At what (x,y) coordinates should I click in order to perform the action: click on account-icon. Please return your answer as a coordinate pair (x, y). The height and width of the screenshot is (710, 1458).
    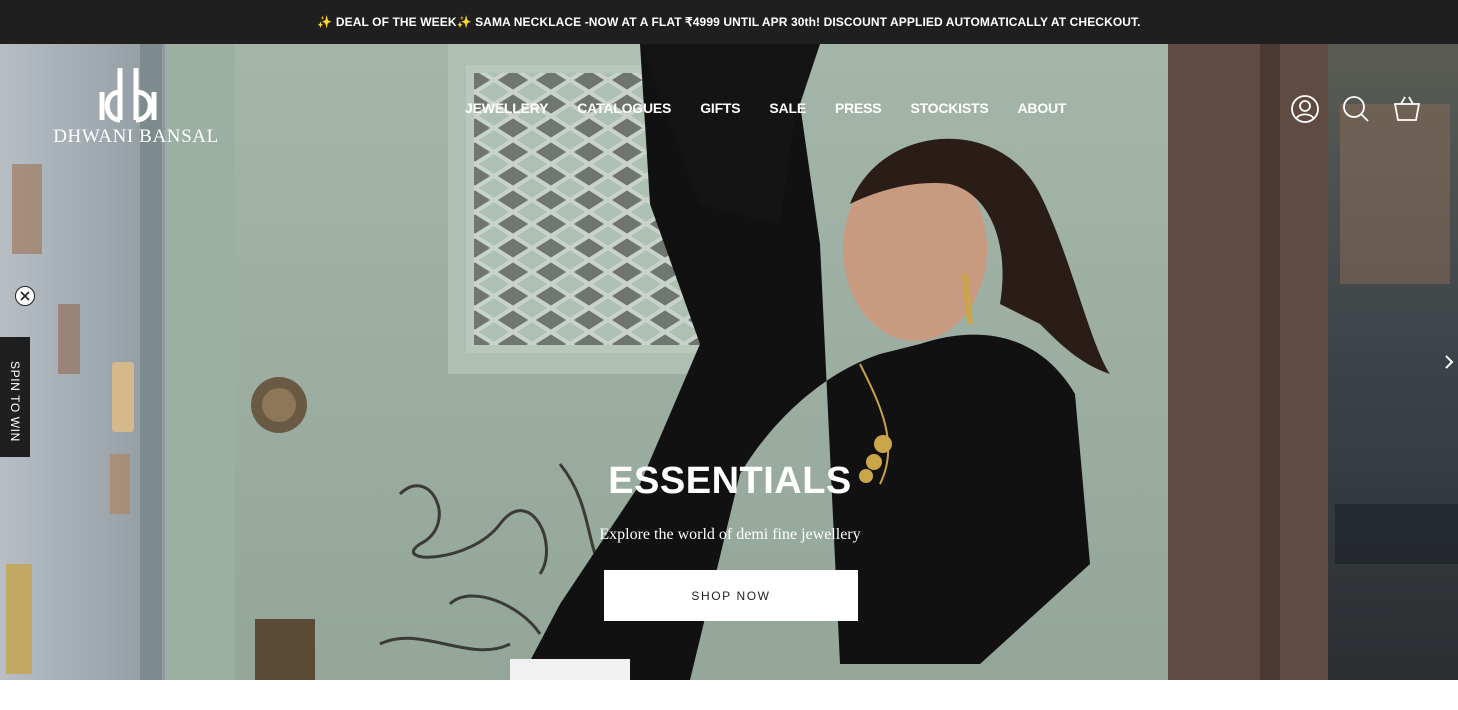
    Looking at the image, I should click on (1305, 109).